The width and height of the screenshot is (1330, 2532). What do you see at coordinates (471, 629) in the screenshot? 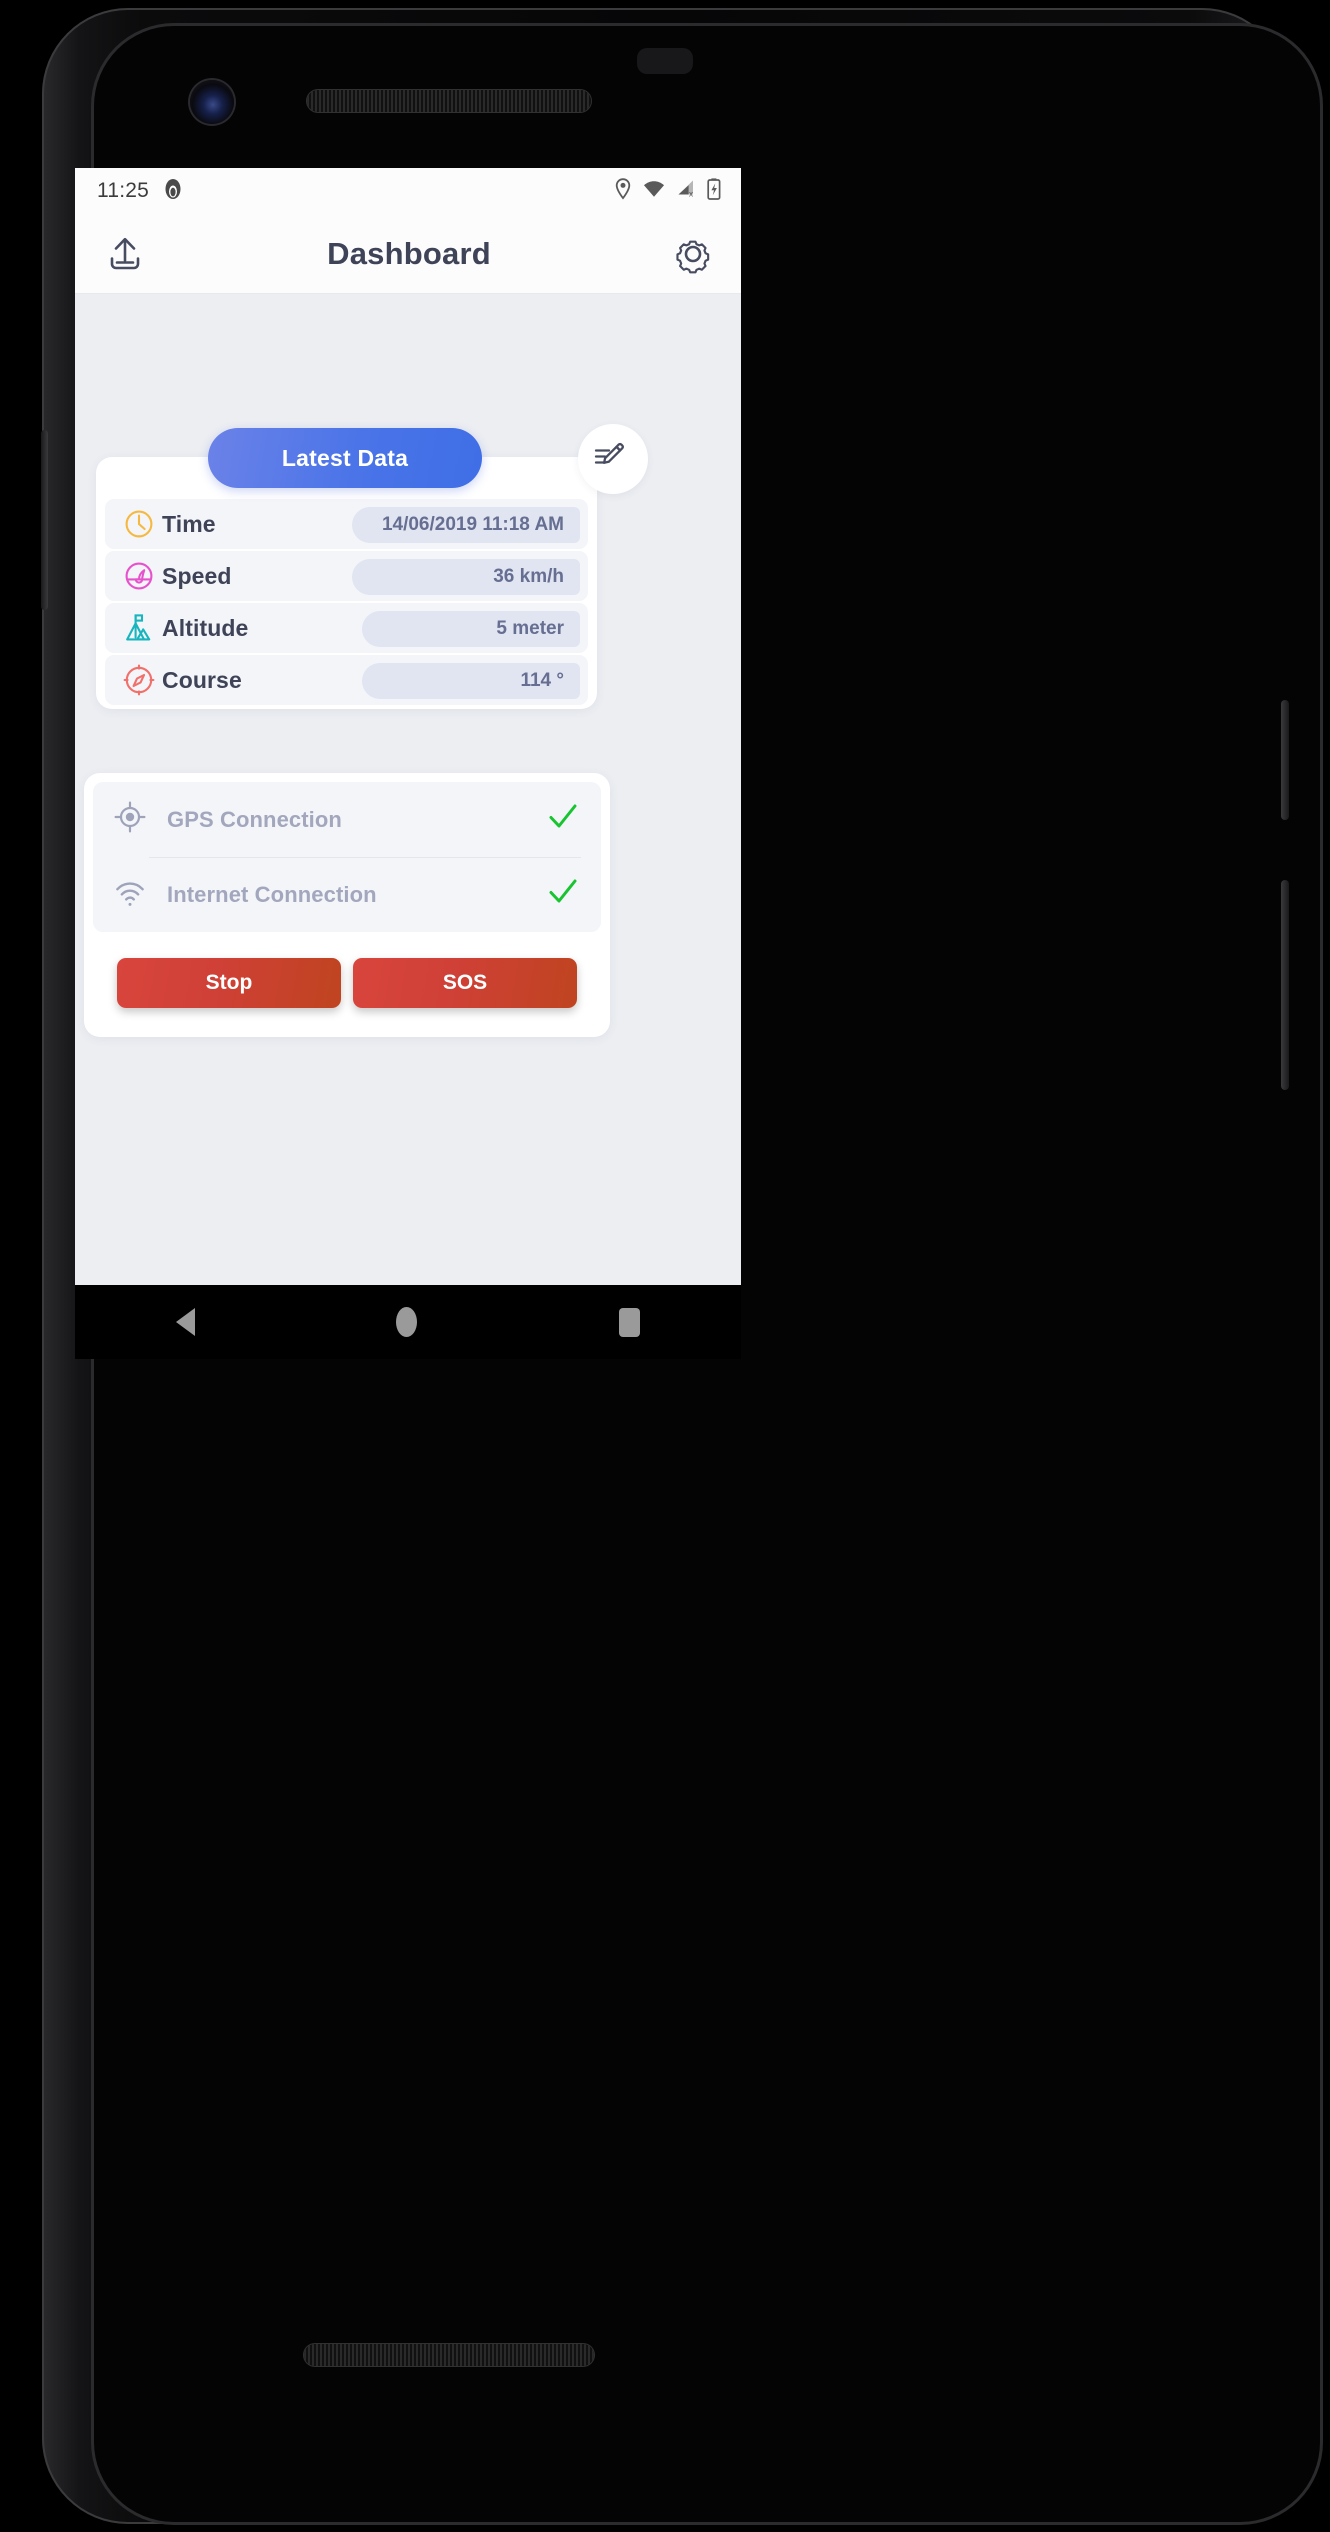
I see `row-value: 5 meter` at bounding box center [471, 629].